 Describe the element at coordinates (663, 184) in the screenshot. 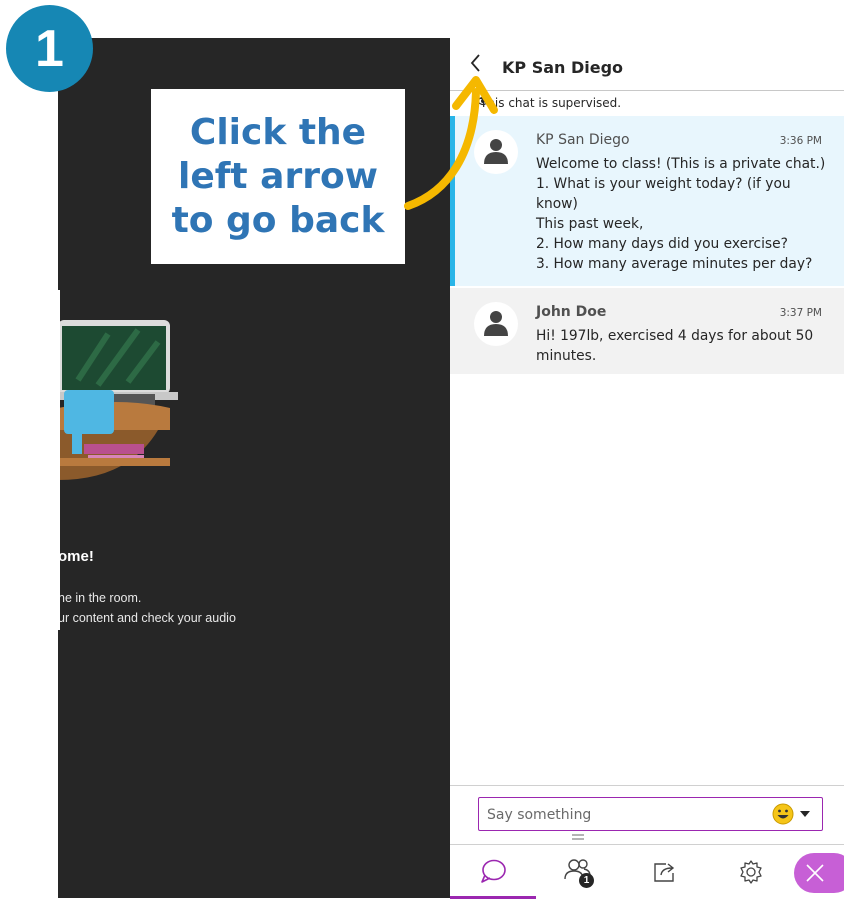

I see `message-line: 1. What is your weight today? (if you` at that location.